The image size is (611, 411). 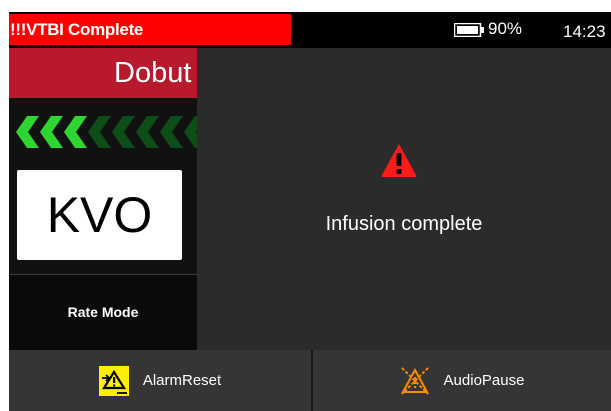 What do you see at coordinates (310, 30) in the screenshot?
I see `status-bar: !!!VTBI Complete 90% 14:23` at bounding box center [310, 30].